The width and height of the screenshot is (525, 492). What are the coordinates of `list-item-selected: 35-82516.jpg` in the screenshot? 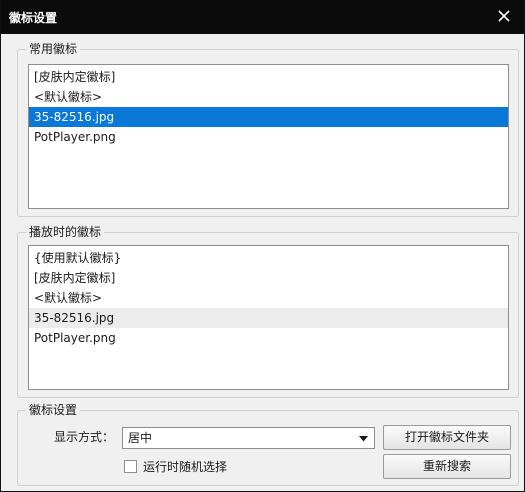 It's located at (268, 117).